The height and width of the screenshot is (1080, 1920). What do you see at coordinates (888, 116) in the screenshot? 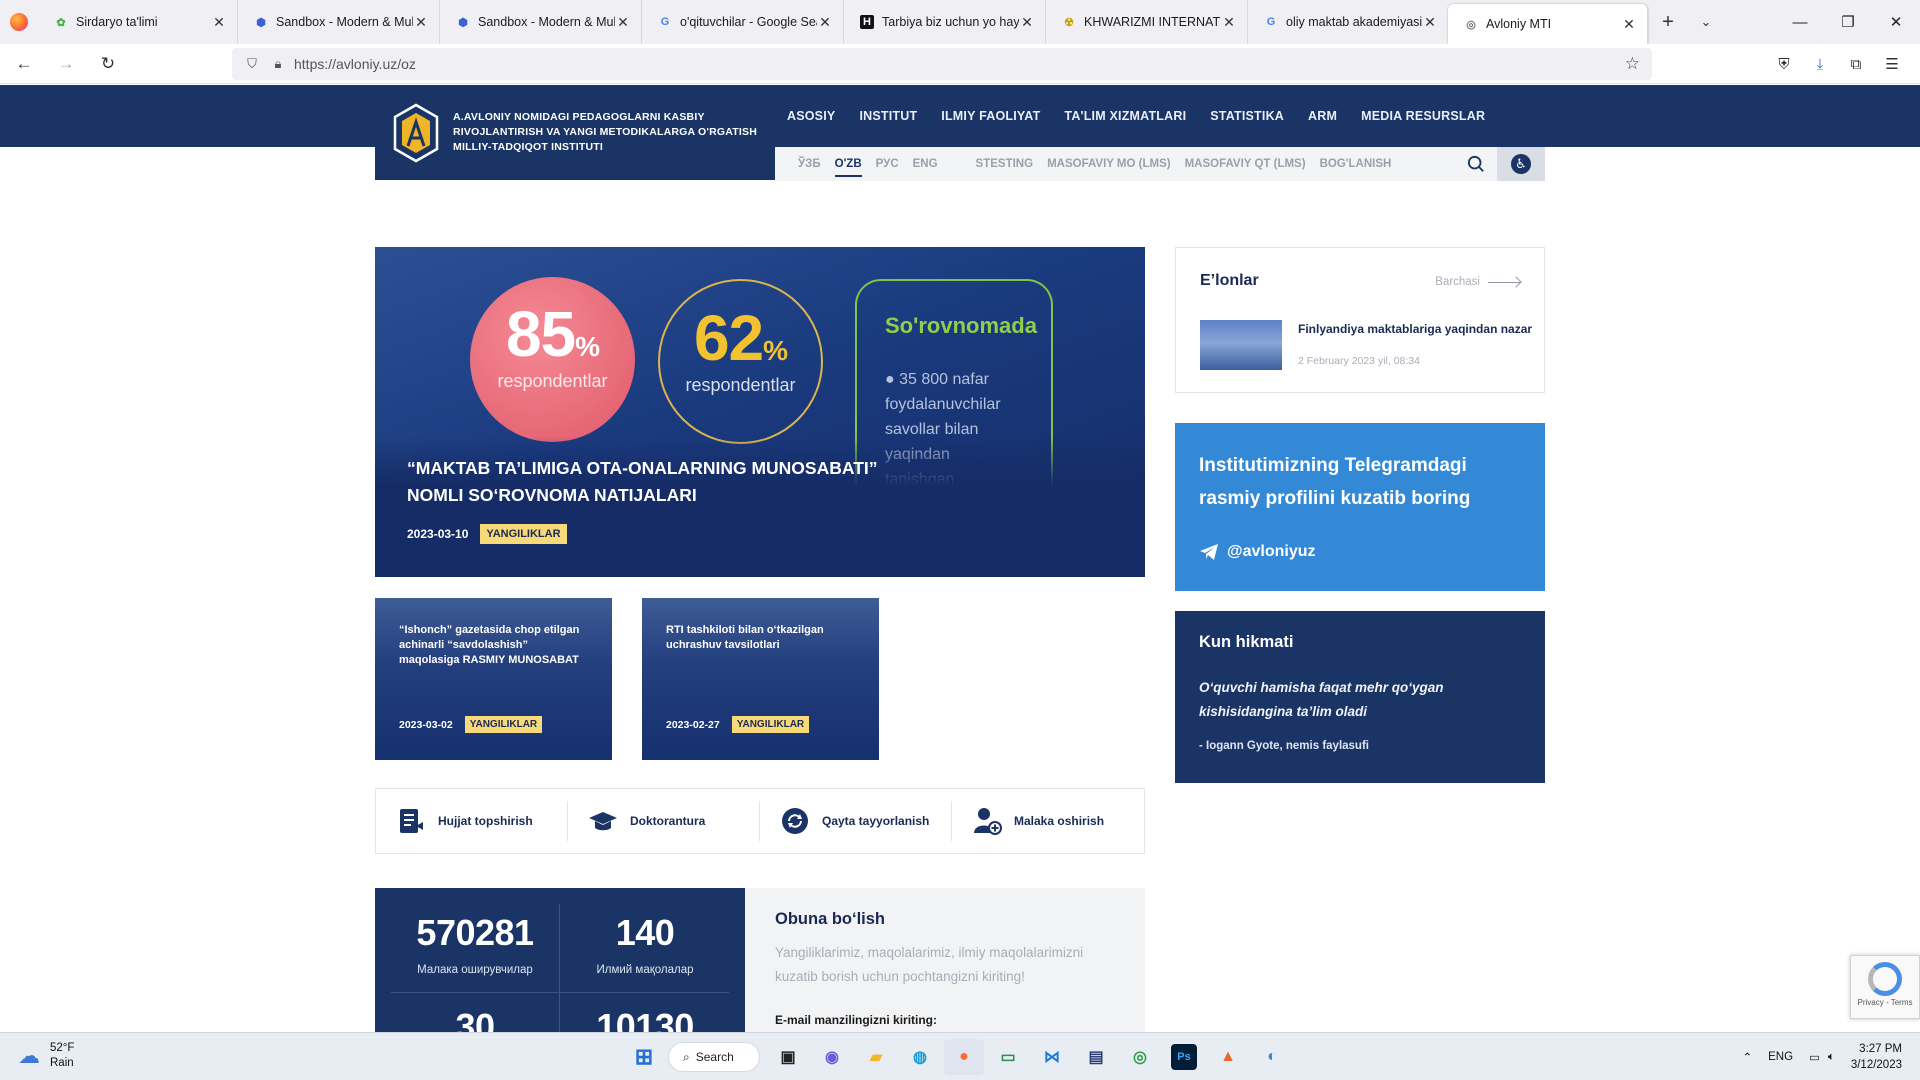
I see `nav-item-institut: INSTITUT` at bounding box center [888, 116].